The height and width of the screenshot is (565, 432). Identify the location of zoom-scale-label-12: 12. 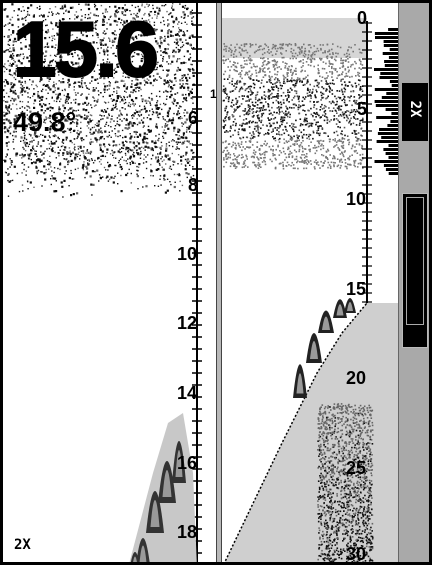
(187, 323).